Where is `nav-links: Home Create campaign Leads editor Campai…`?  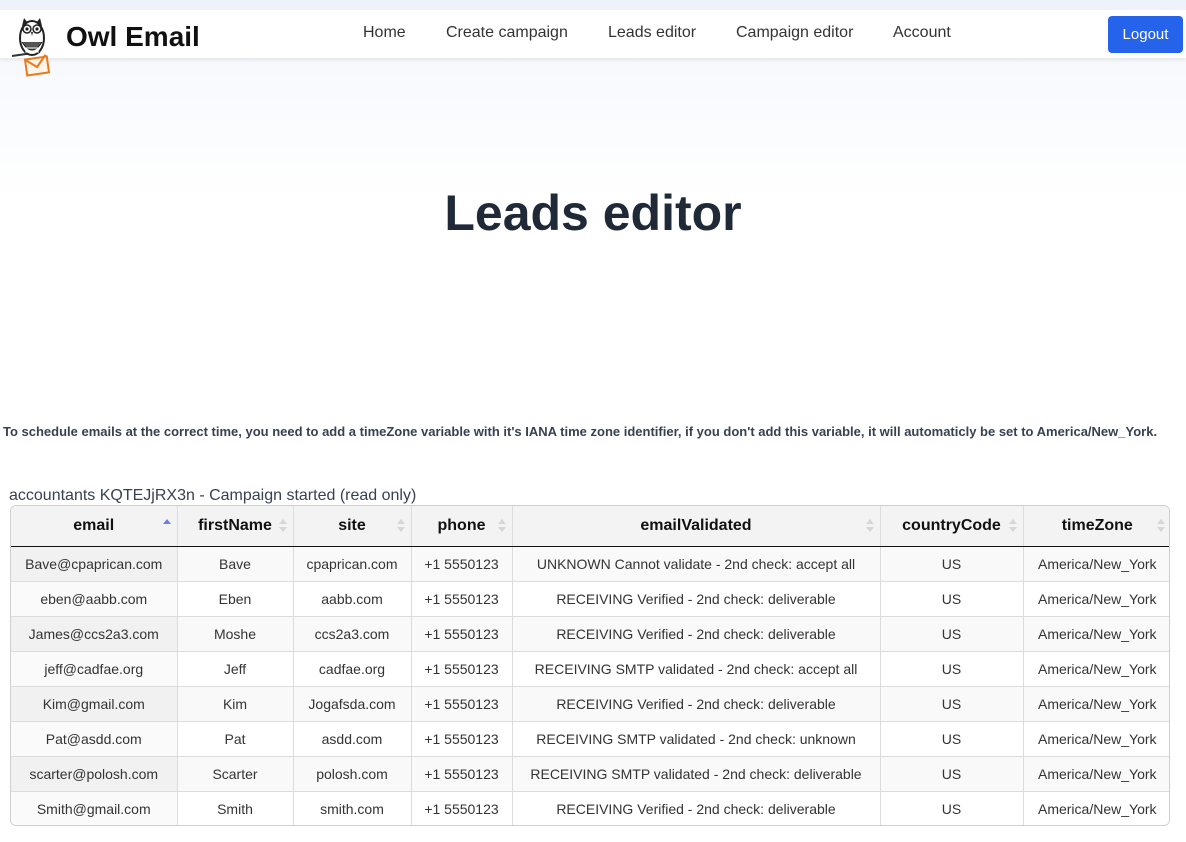 nav-links: Home Create campaign Leads editor Campai… is located at coordinates (593, 36).